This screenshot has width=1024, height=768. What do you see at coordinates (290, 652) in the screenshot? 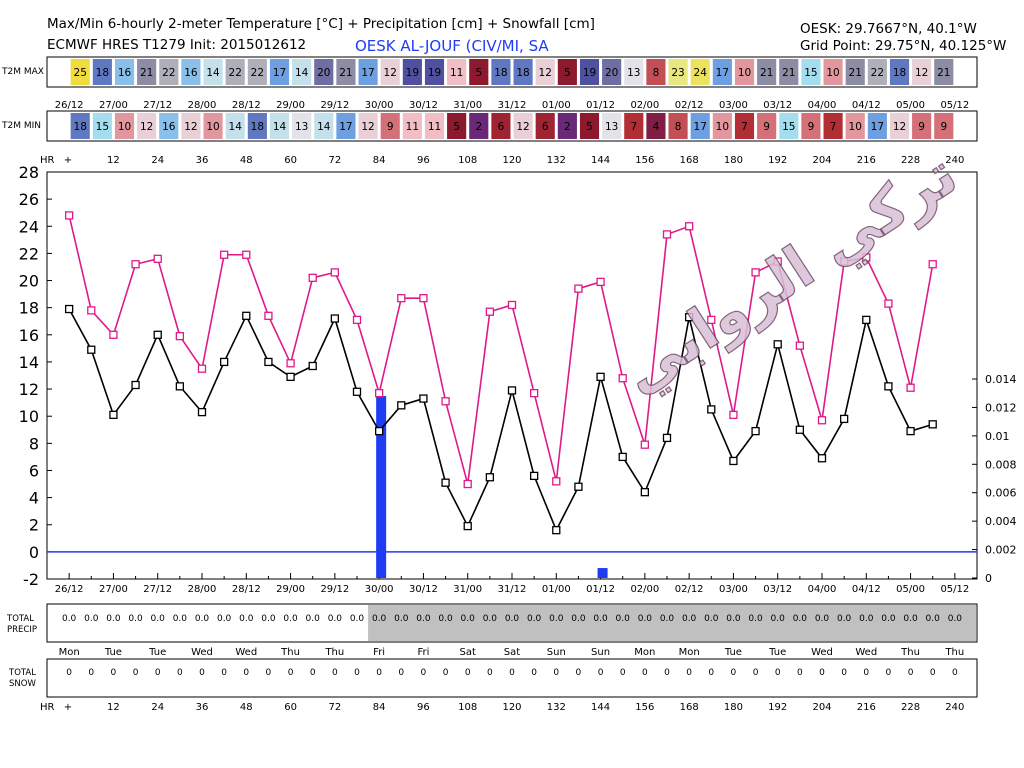
I see `day-label: Thu` at bounding box center [290, 652].